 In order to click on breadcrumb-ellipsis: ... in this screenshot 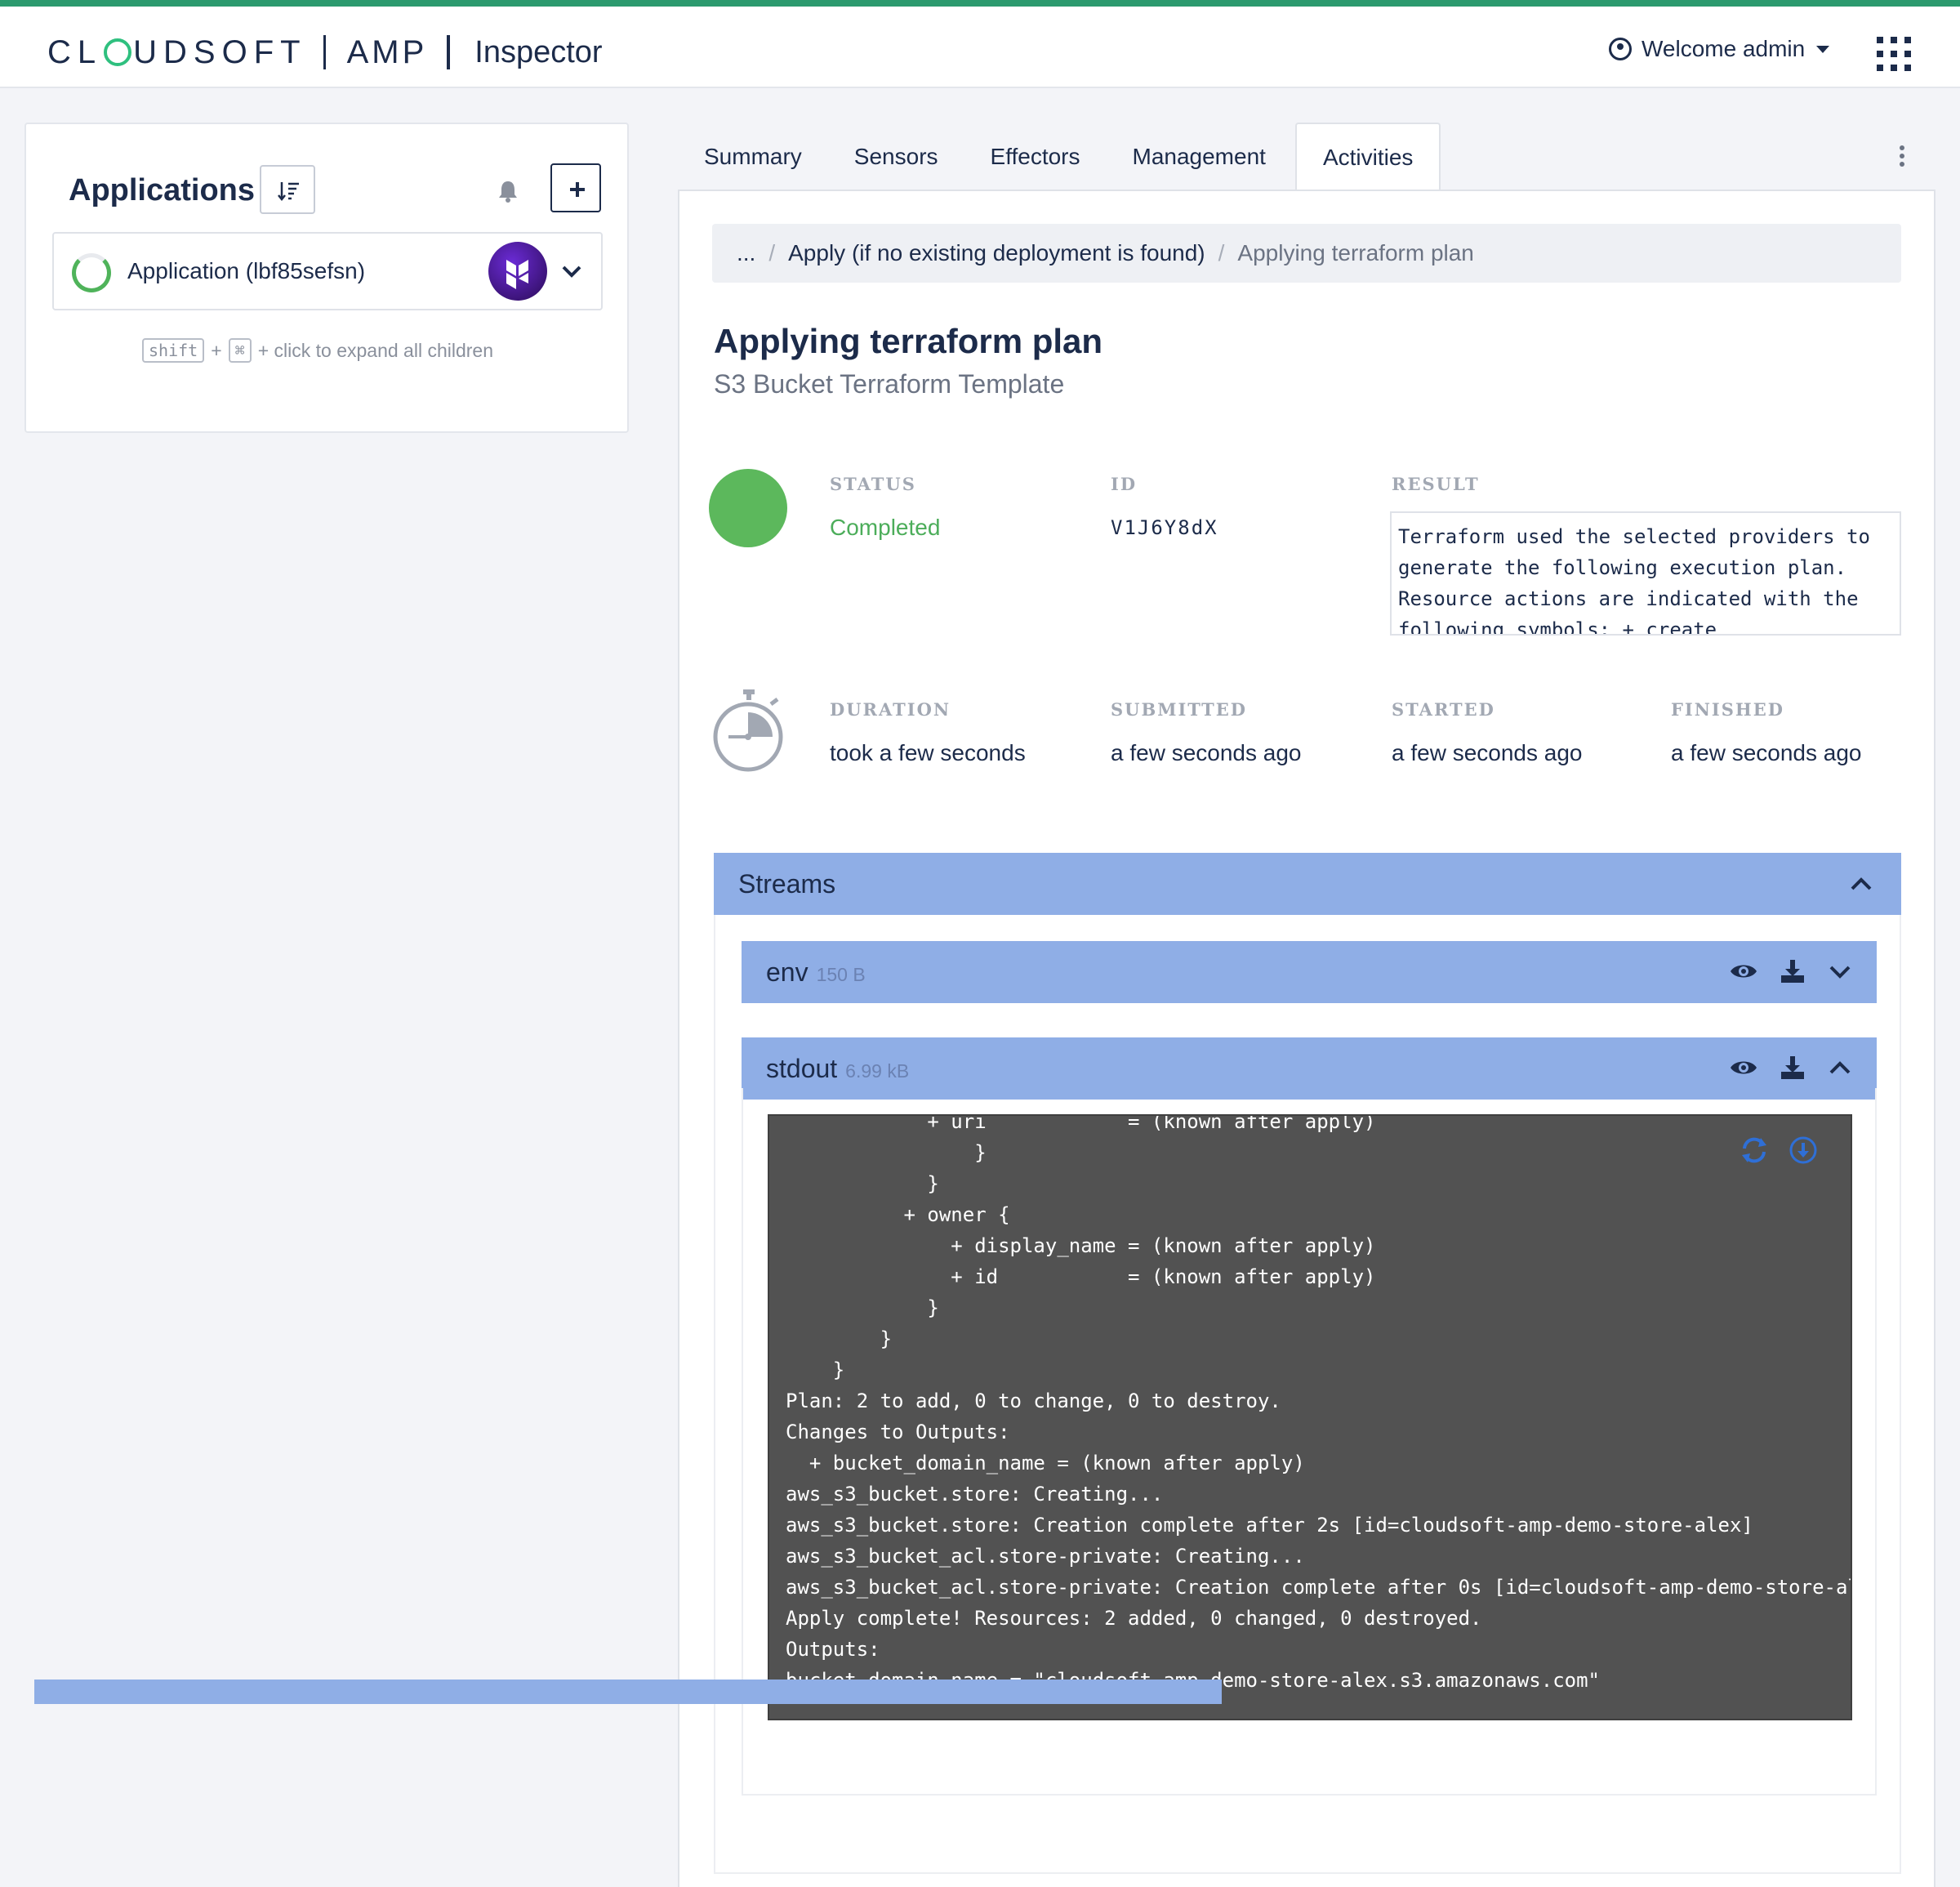, I will do `click(746, 253)`.